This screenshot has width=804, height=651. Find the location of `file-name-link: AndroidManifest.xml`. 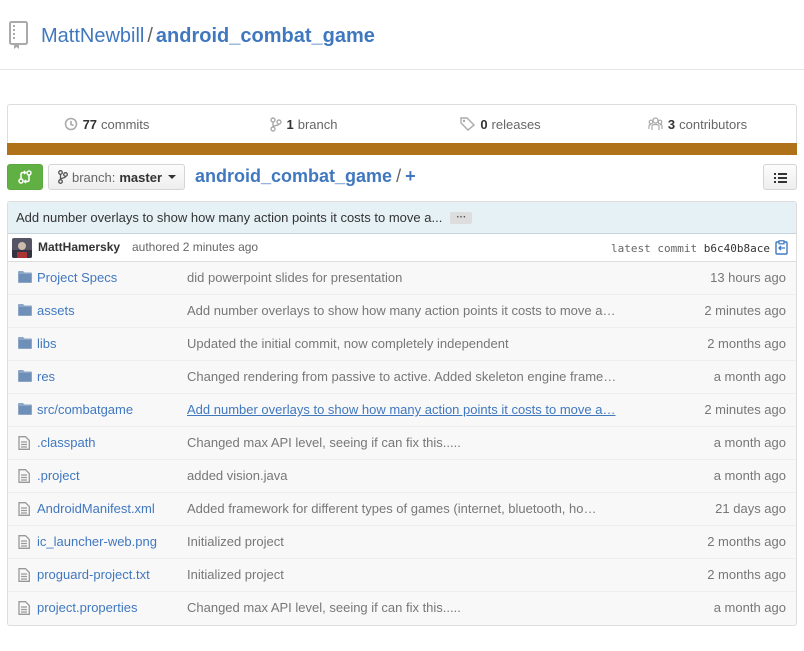

file-name-link: AndroidManifest.xml is located at coordinates (96, 508).